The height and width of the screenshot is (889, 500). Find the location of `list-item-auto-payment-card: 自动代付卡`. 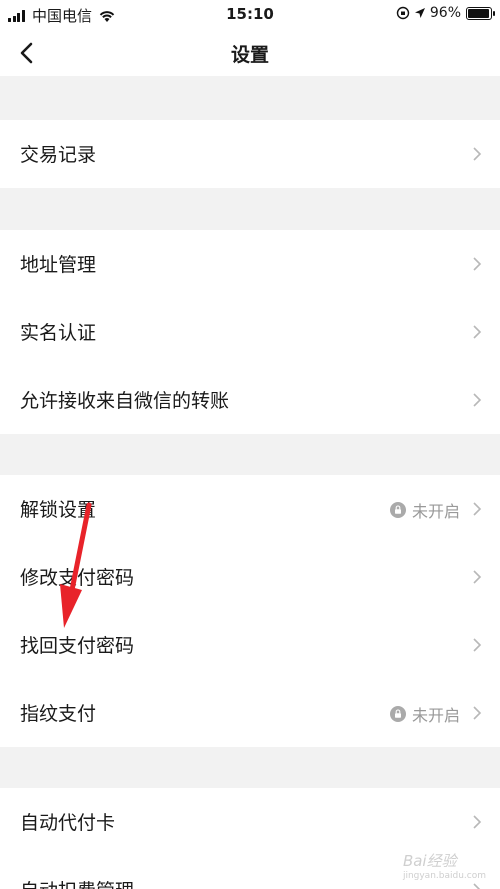

list-item-auto-payment-card: 自动代付卡 is located at coordinates (250, 822).